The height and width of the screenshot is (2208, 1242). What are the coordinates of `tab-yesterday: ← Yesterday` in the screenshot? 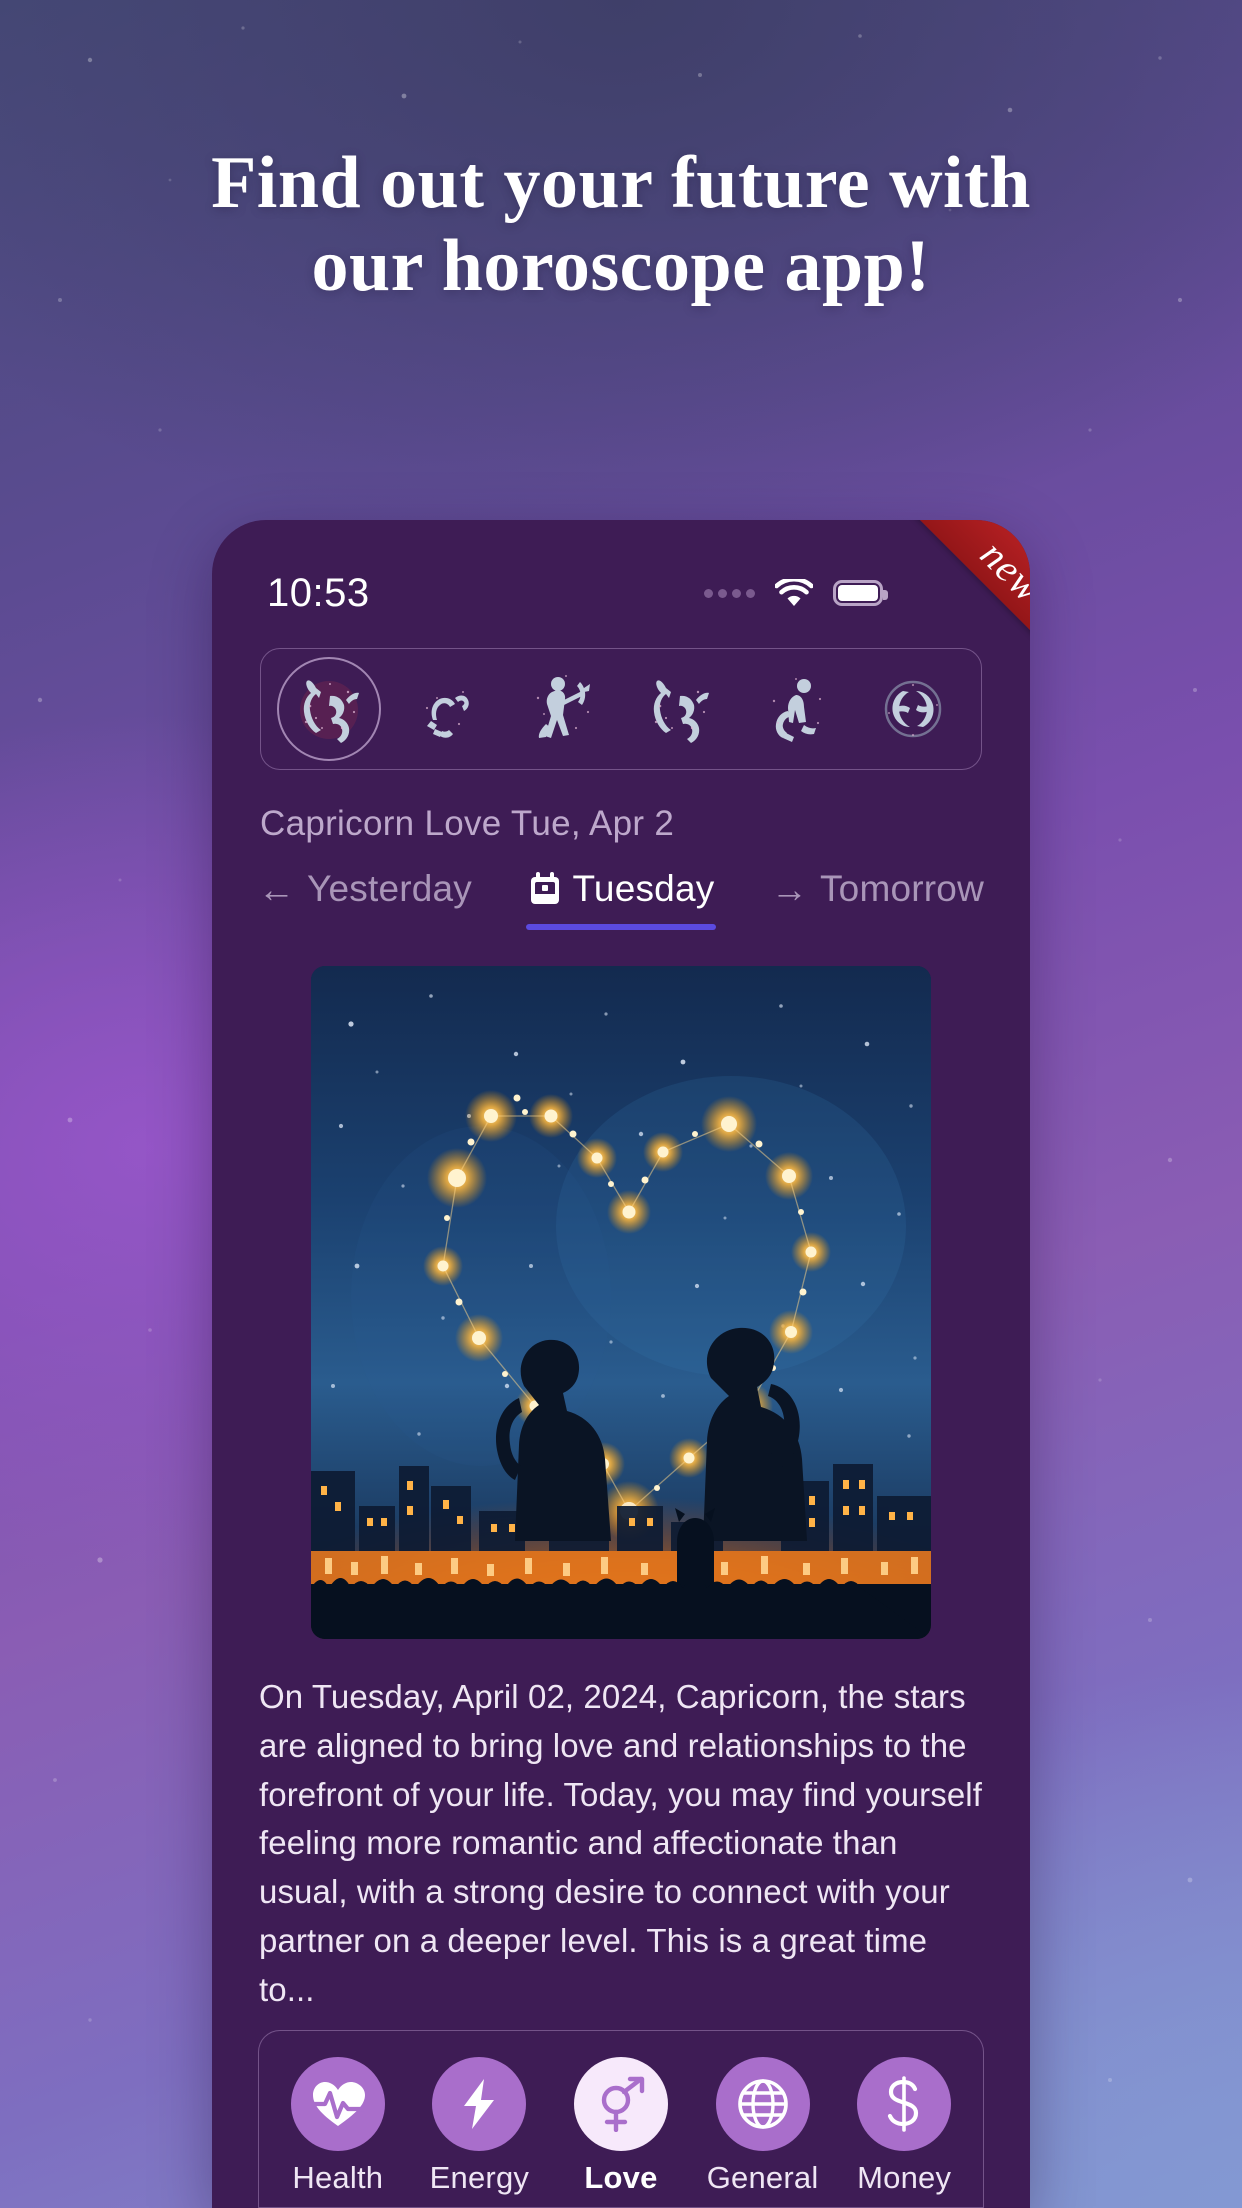 It's located at (365, 896).